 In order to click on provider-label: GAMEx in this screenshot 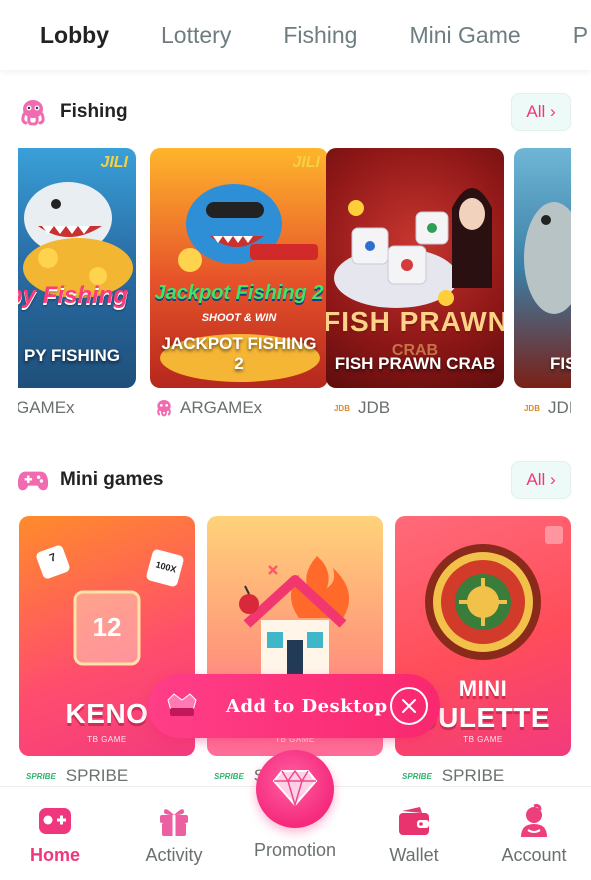, I will do `click(46, 407)`.